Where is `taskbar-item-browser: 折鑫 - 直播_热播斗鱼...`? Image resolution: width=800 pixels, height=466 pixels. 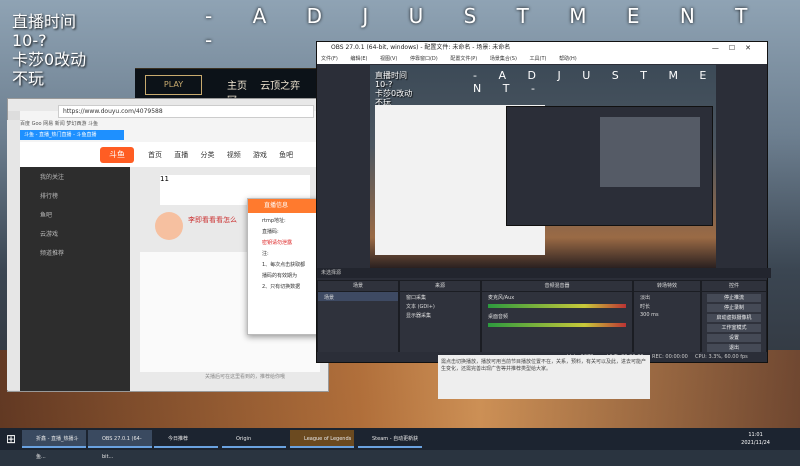 taskbar-item-browser: 折鑫 - 直播_热播斗鱼... is located at coordinates (54, 445).